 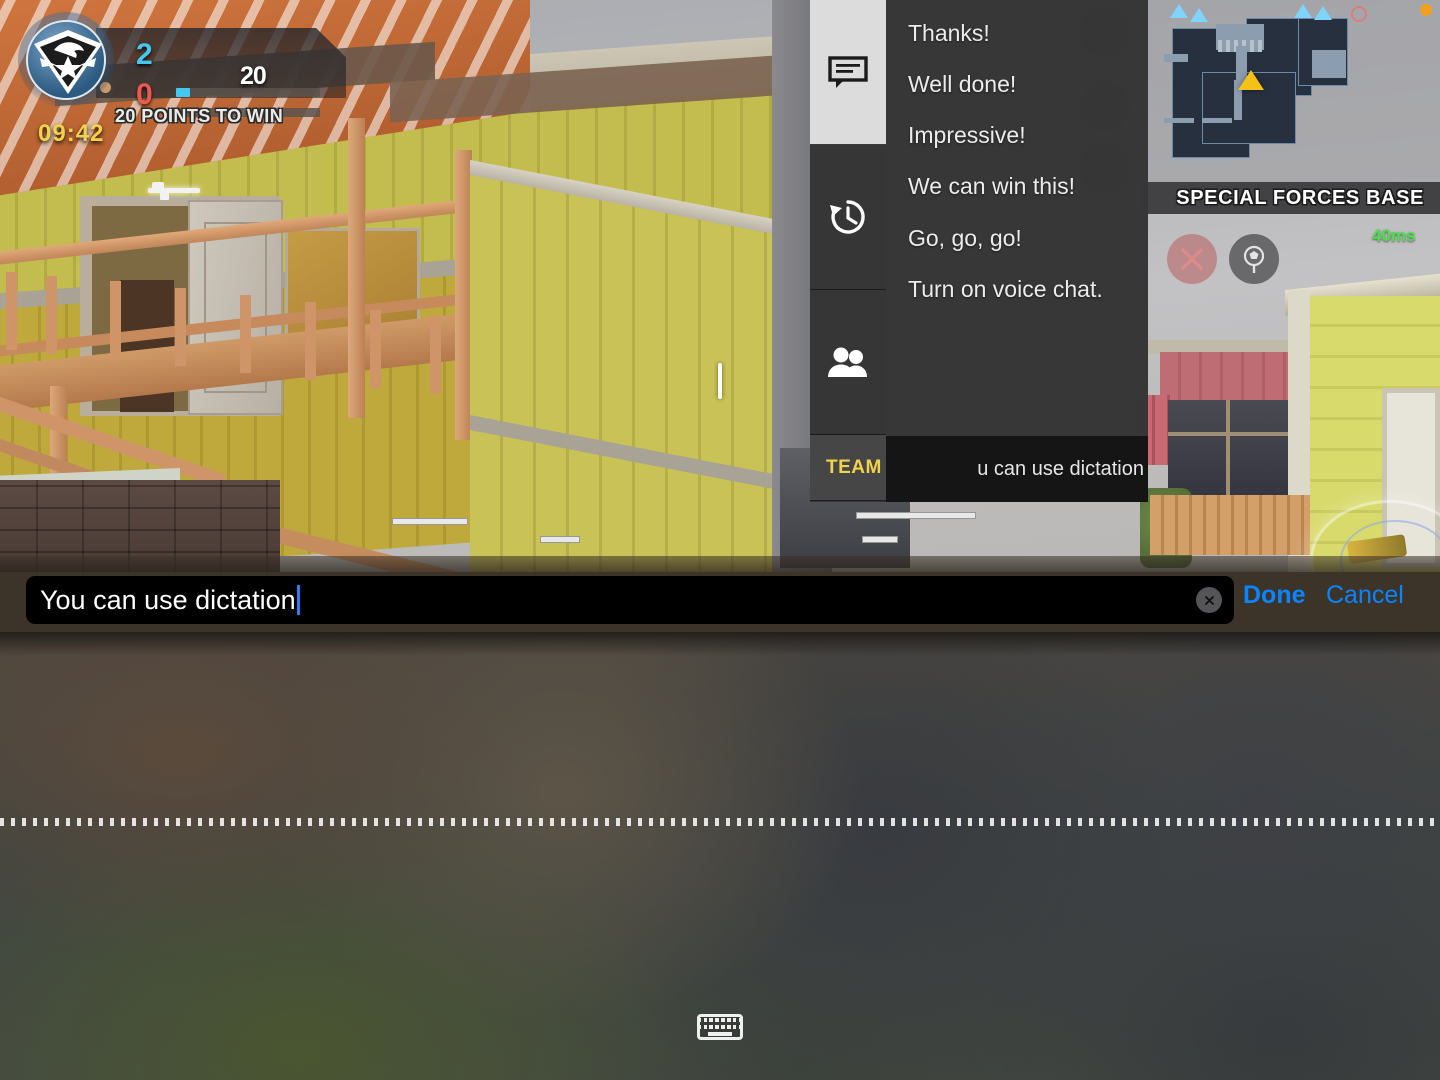 I want to click on eagle-emblem-icon, so click(x=66, y=60).